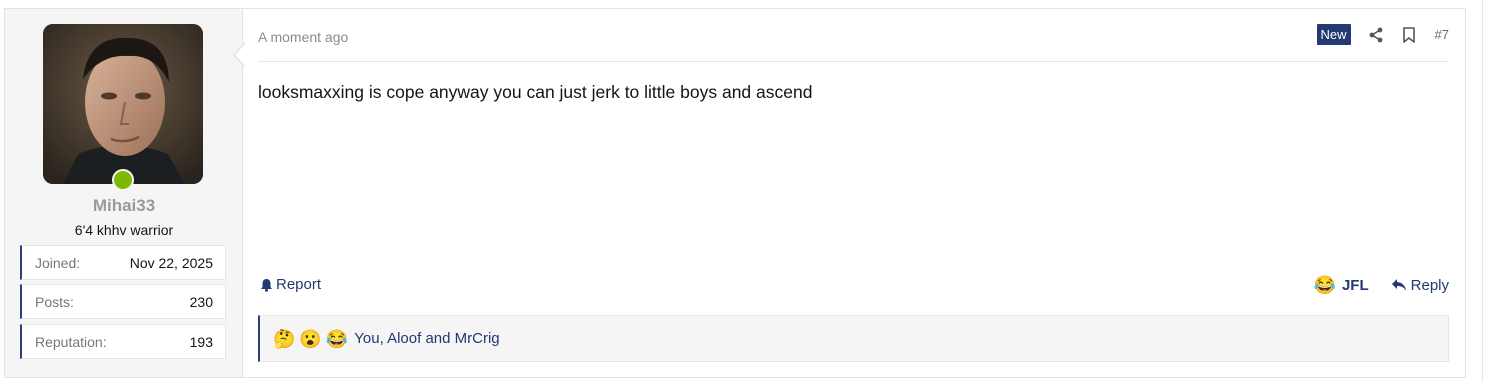 The width and height of the screenshot is (1487, 382). What do you see at coordinates (1381, 285) in the screenshot?
I see `post-footer-actions: 😂 JFL Reply` at bounding box center [1381, 285].